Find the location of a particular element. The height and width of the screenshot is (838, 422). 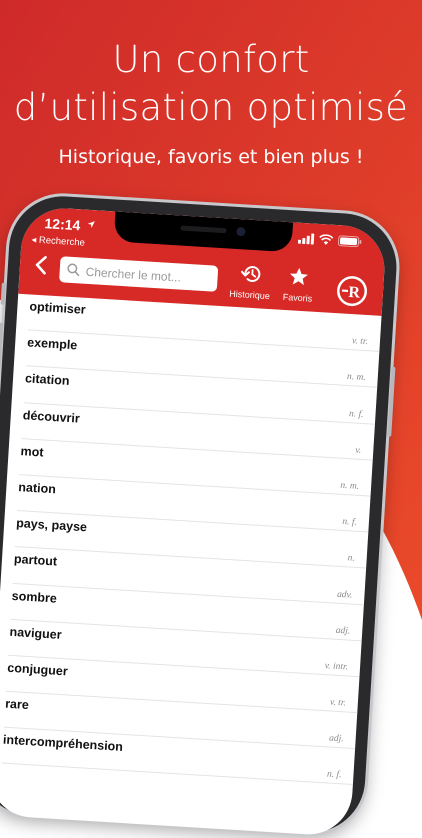

promo-headline: Un confort d’utilisation optimisé is located at coordinates (211, 84).